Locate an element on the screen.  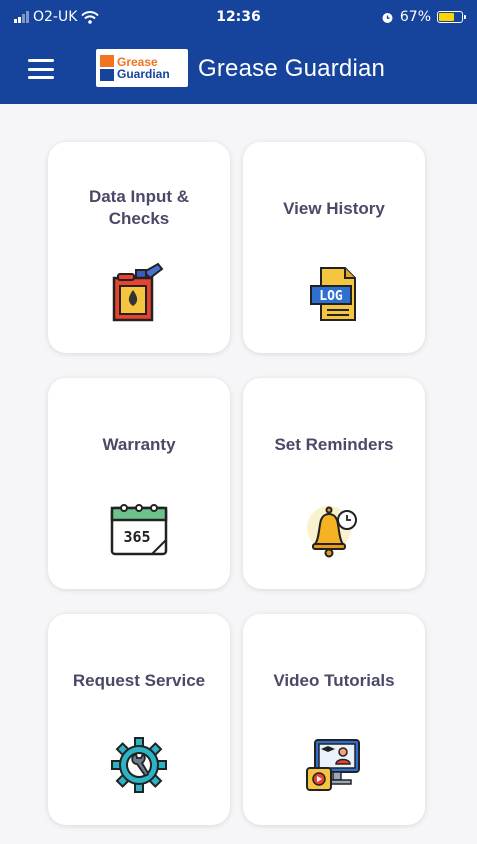
tile-view-history: View History LOG is located at coordinates (334, 247).